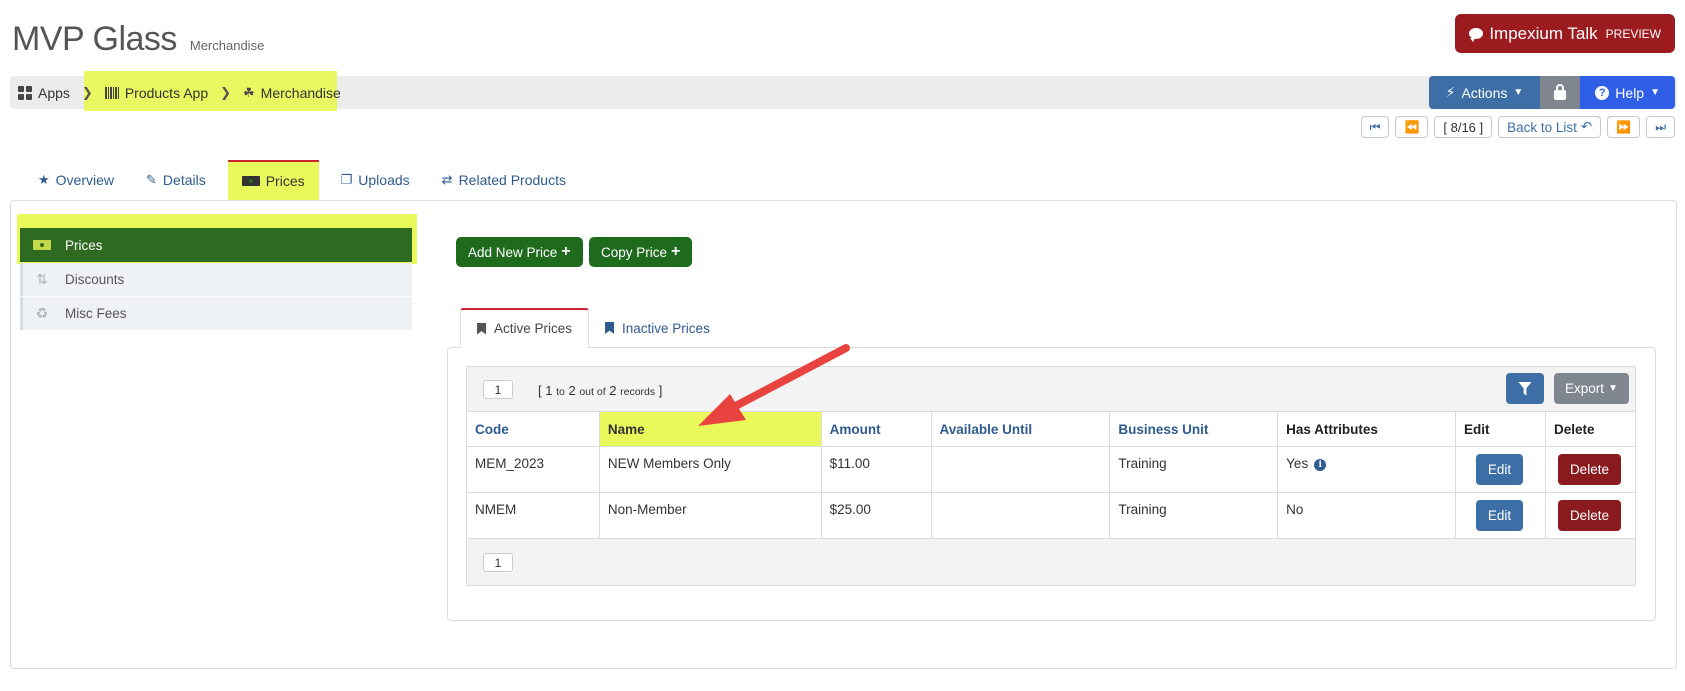  Describe the element at coordinates (151, 179) in the screenshot. I see `edit-icon: ✎` at that location.